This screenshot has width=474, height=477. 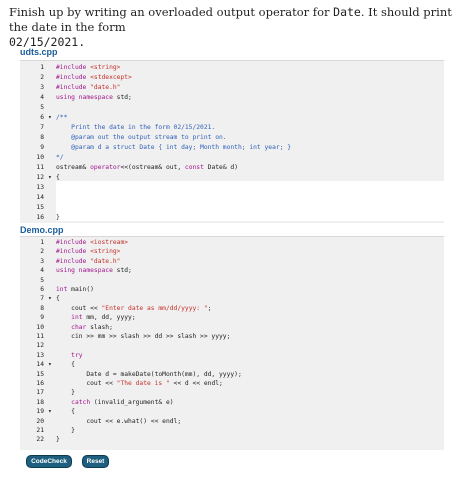 I want to click on line-number: 12, so click(x=40, y=177).